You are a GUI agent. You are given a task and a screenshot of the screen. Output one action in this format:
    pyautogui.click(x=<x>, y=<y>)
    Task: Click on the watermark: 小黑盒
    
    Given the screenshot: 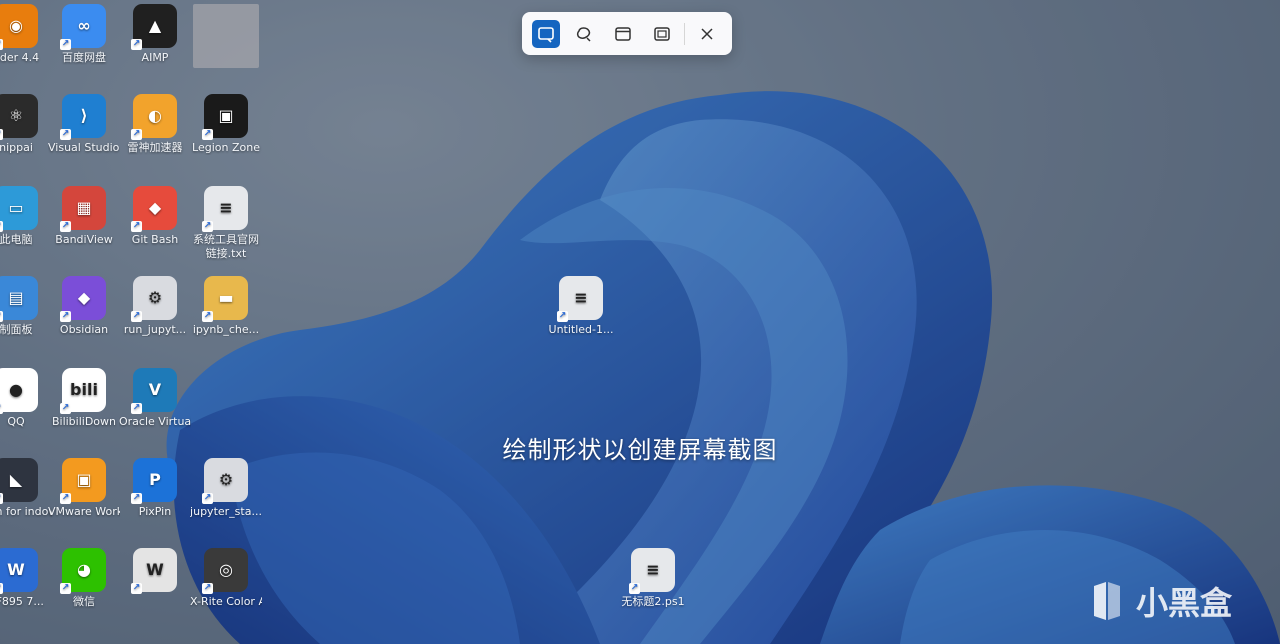 What is the action you would take?
    pyautogui.click(x=1159, y=601)
    